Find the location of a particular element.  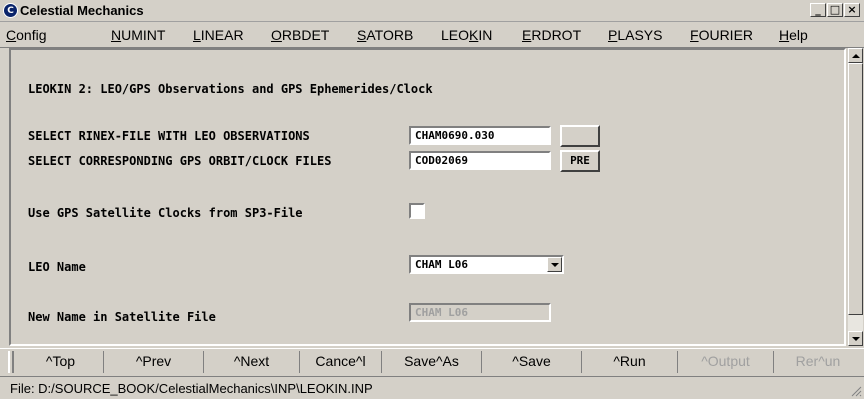

next-button: ^Next is located at coordinates (252, 362).